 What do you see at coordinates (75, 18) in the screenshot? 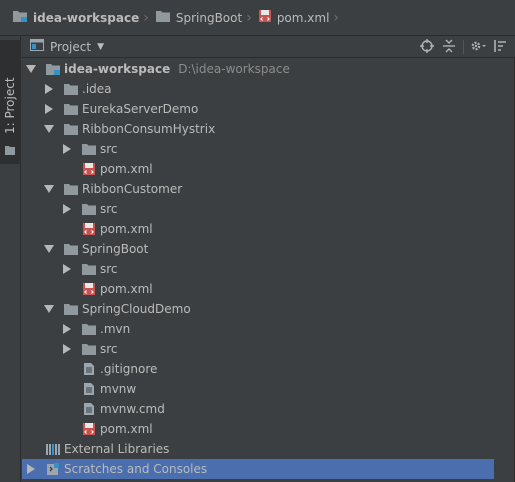
I see `breadcrumb-idea-workspace: idea-workspace` at bounding box center [75, 18].